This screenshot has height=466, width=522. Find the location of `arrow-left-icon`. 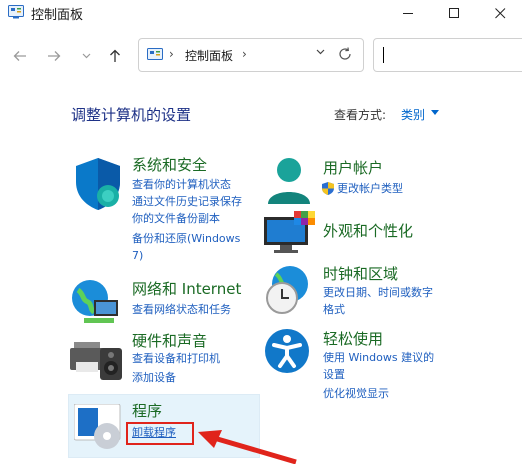

arrow-left-icon is located at coordinates (19, 56).